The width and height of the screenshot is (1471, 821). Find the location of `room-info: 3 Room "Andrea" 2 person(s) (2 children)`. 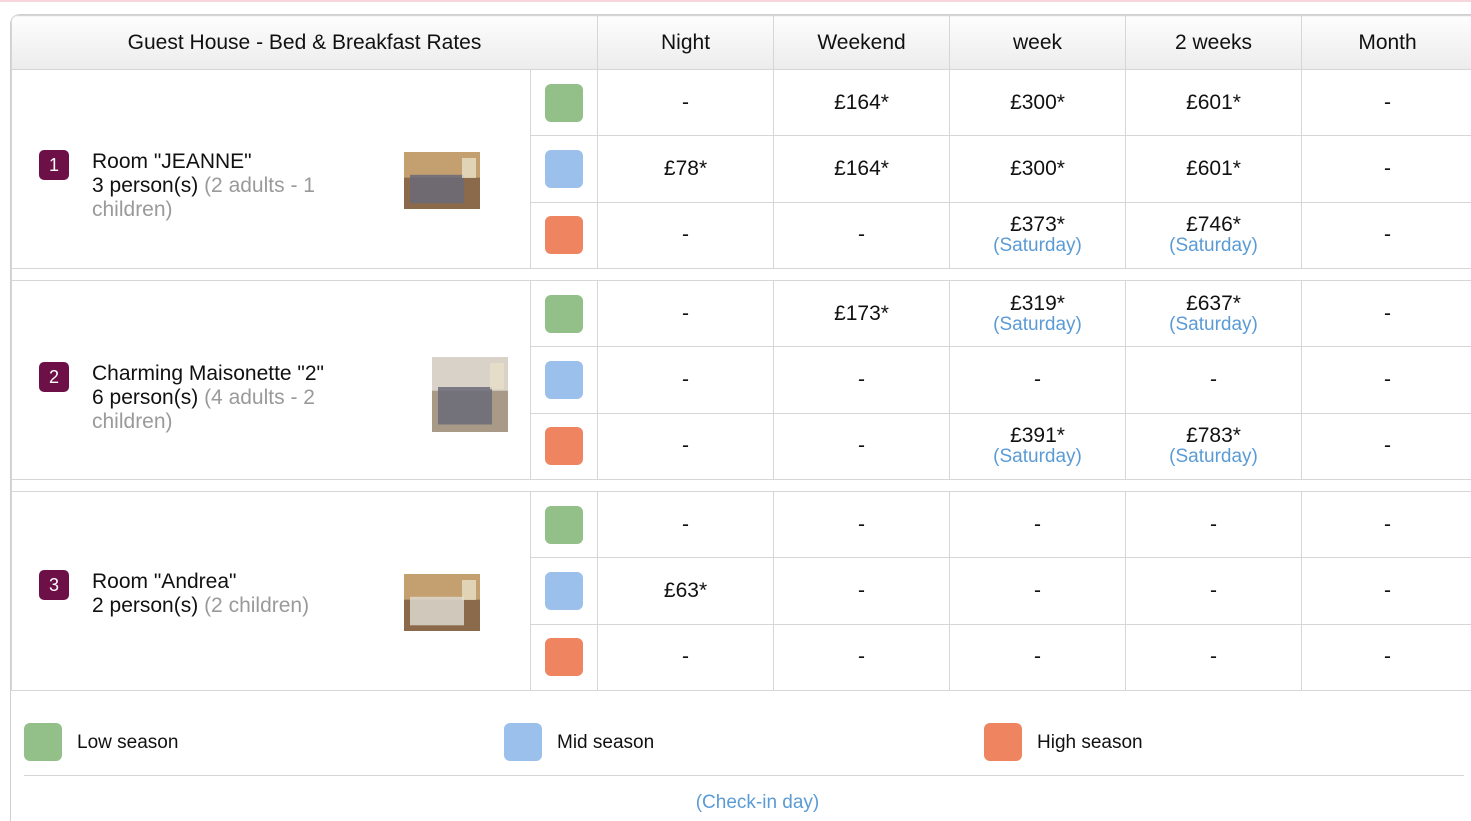

room-info: 3 Room "Andrea" 2 person(s) (2 children) is located at coordinates (271, 591).